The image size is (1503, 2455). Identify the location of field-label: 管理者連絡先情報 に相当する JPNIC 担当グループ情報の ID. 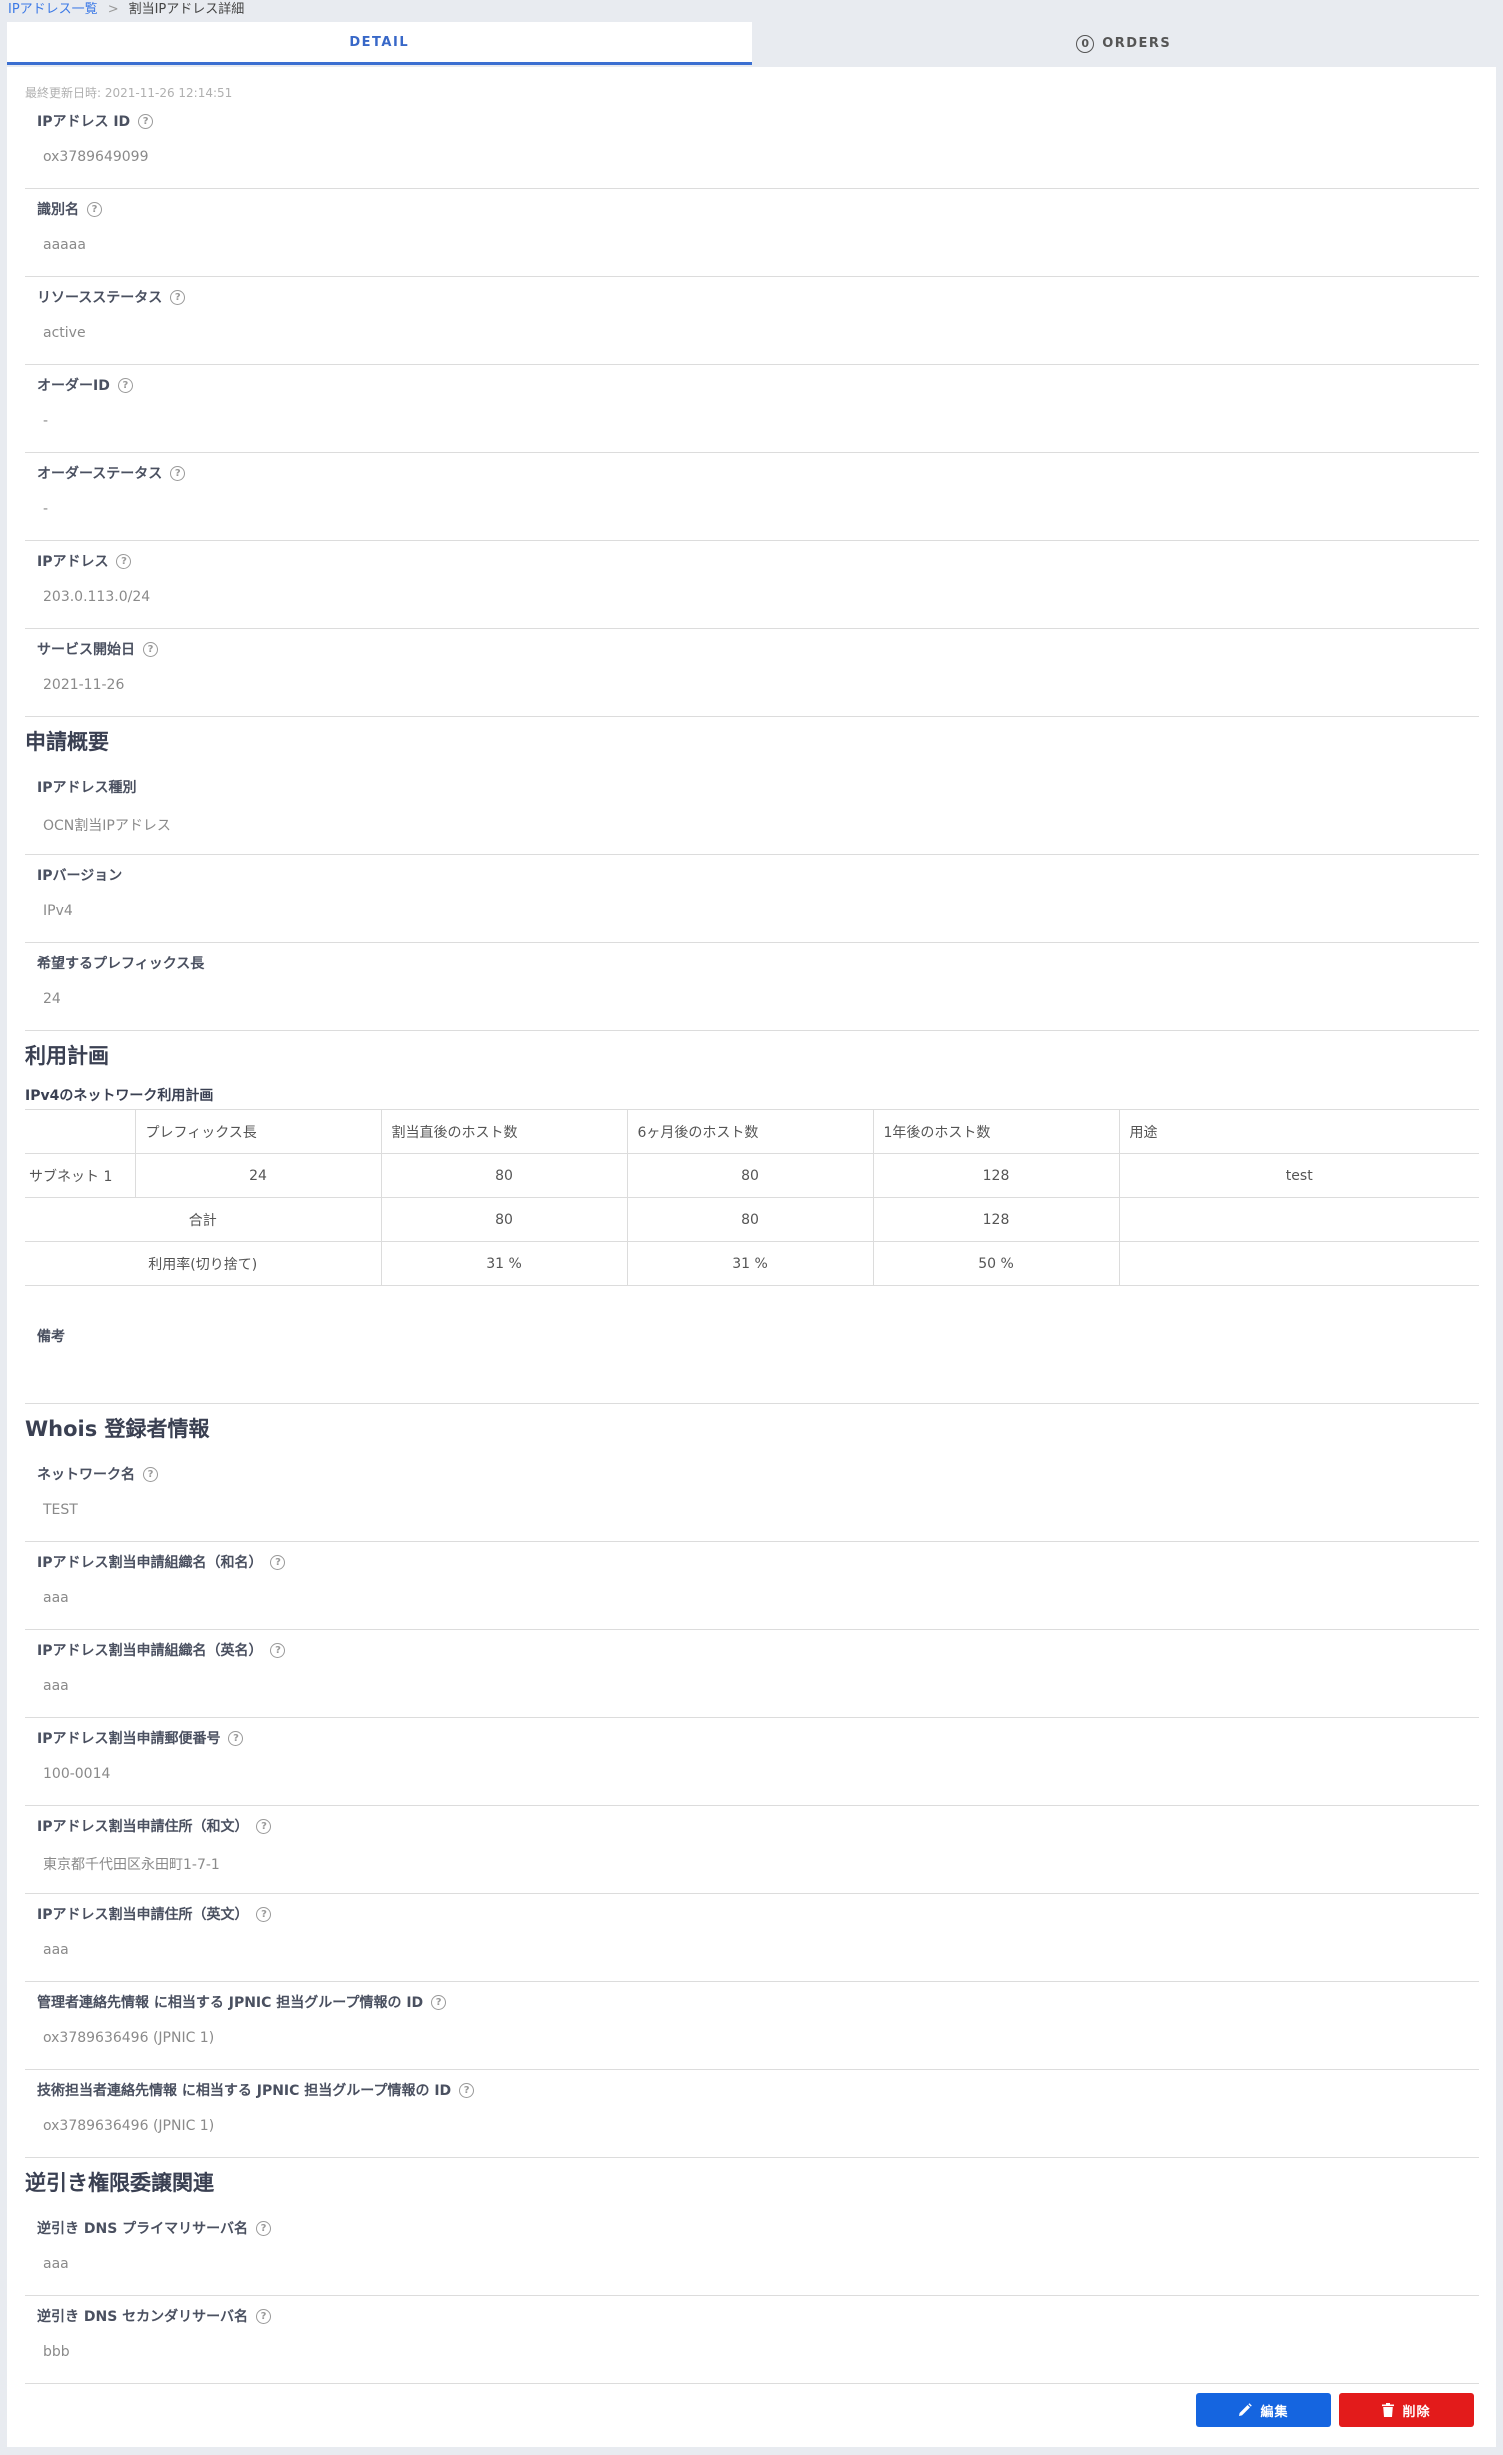
(230, 2003).